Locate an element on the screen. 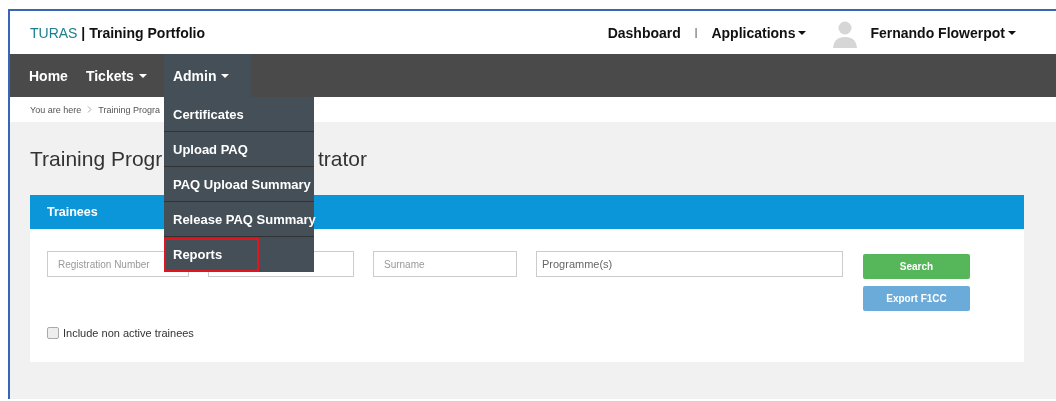  user-menu: Fernando Flowerpot is located at coordinates (943, 32).